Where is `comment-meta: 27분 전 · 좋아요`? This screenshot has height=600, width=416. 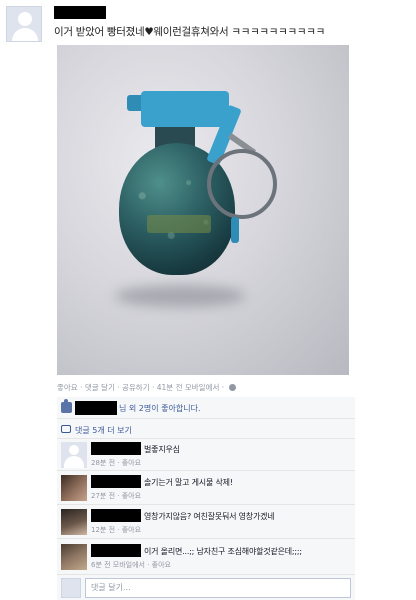
comment-meta: 27분 전 · 좋아요 is located at coordinates (116, 496).